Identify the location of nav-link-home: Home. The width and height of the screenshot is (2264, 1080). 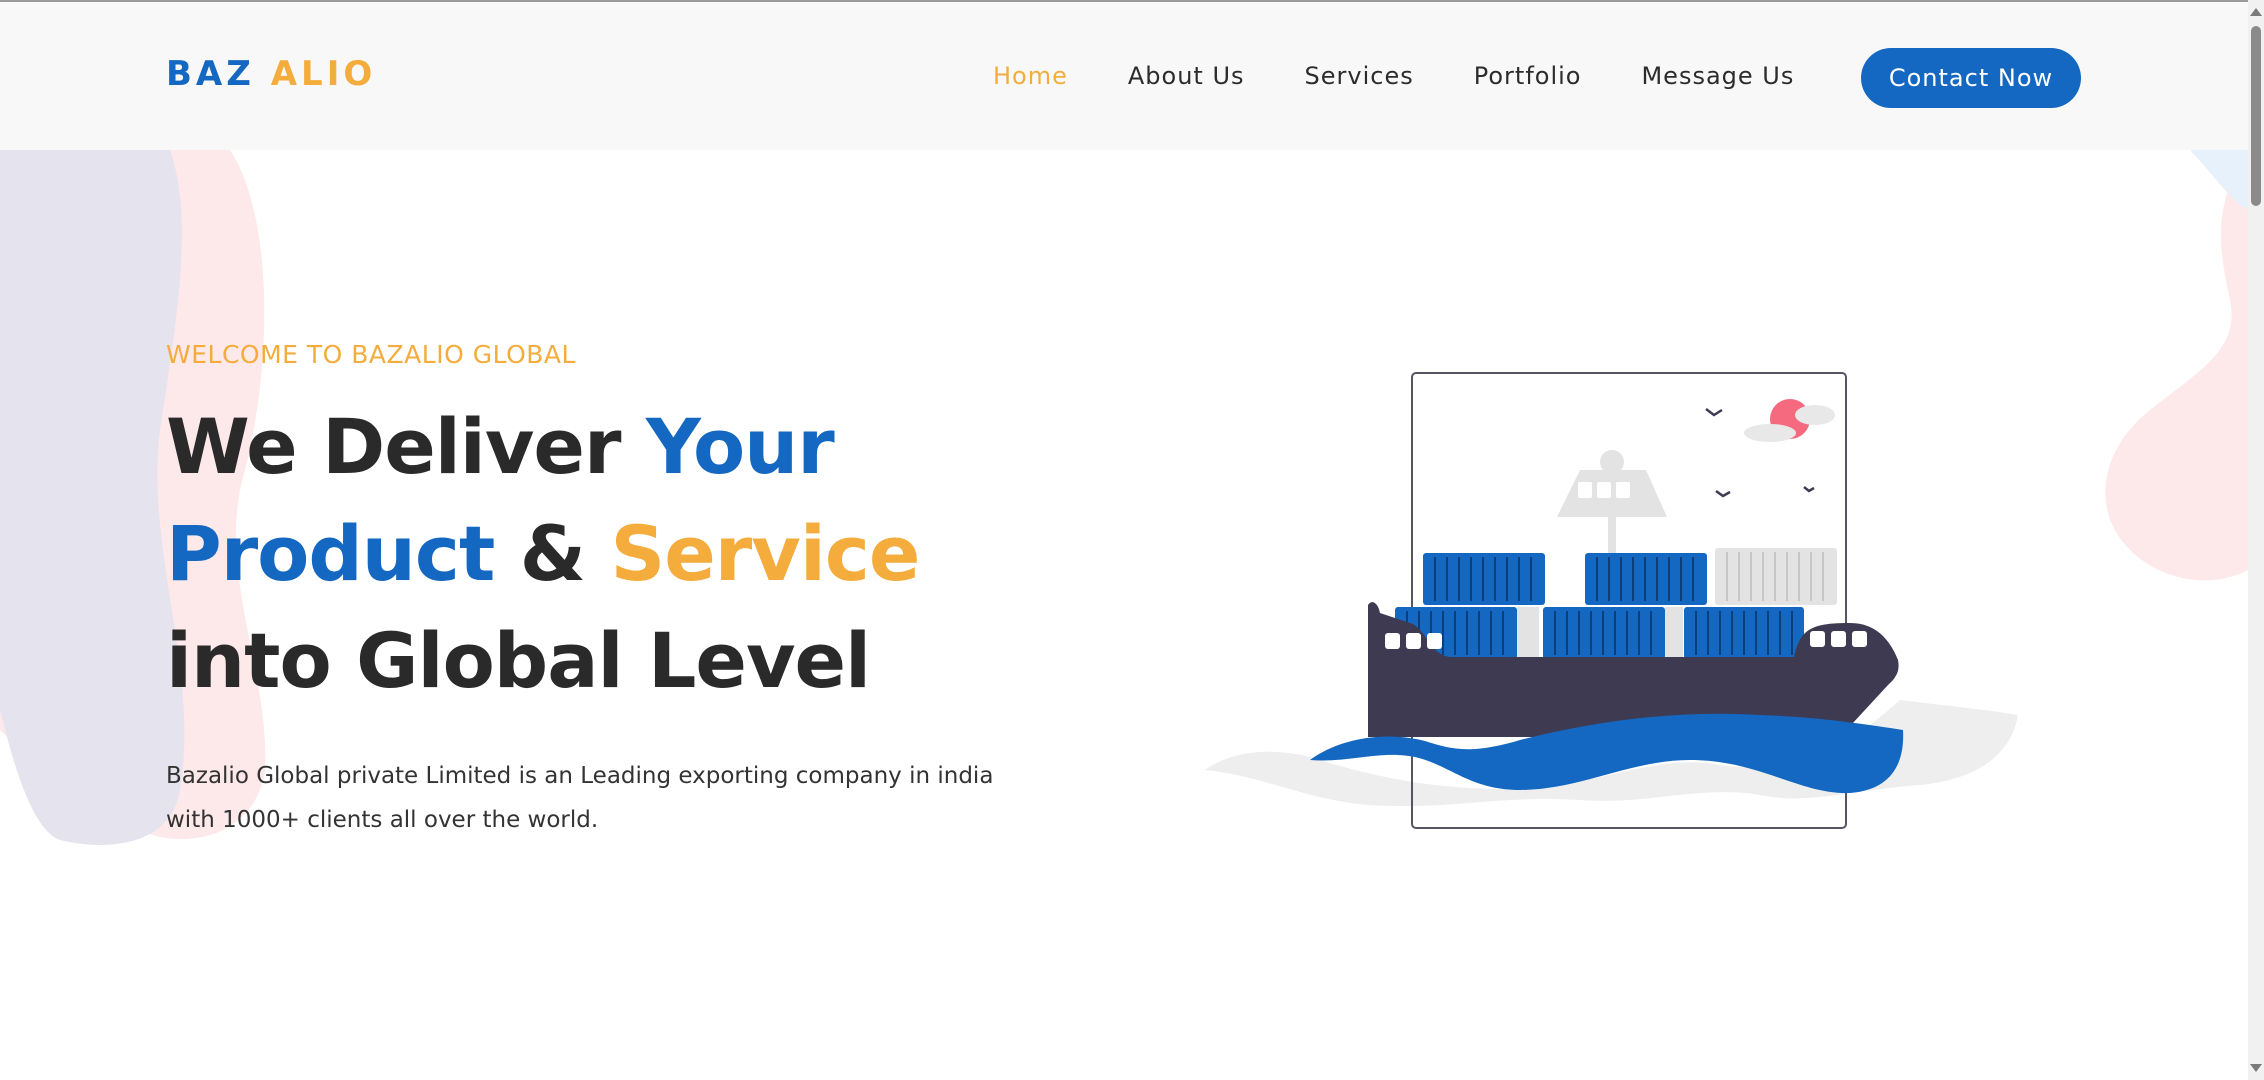
(1030, 76).